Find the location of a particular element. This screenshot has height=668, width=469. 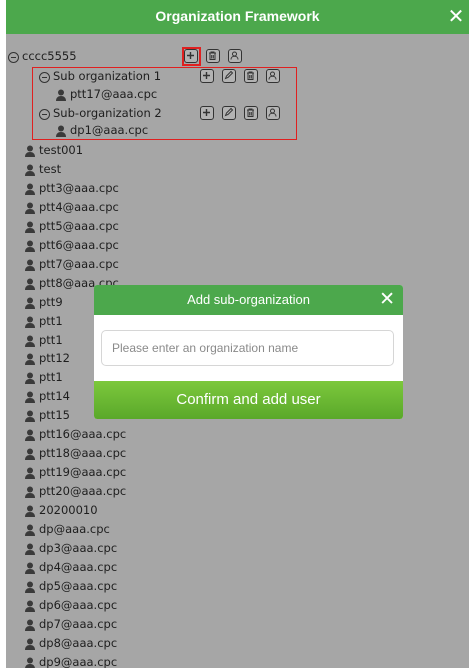

user-item: ptt9 is located at coordinates (51, 302).